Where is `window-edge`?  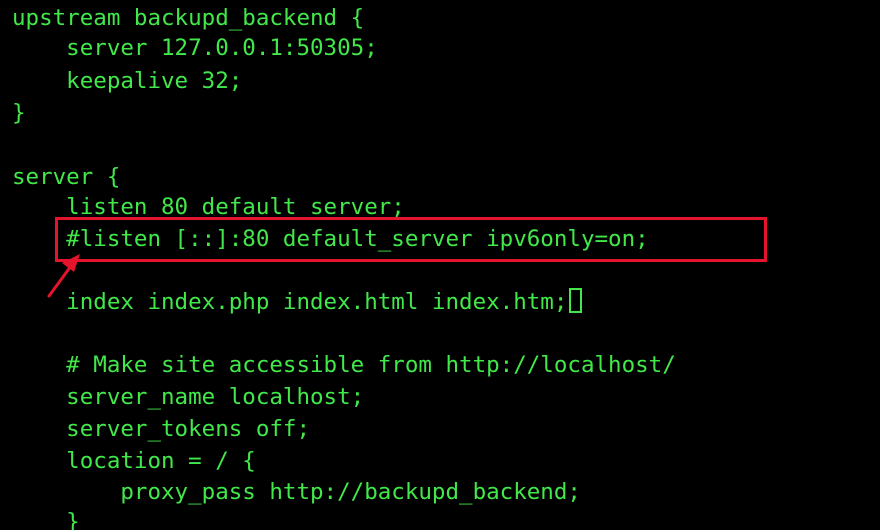
window-edge is located at coordinates (882, 265).